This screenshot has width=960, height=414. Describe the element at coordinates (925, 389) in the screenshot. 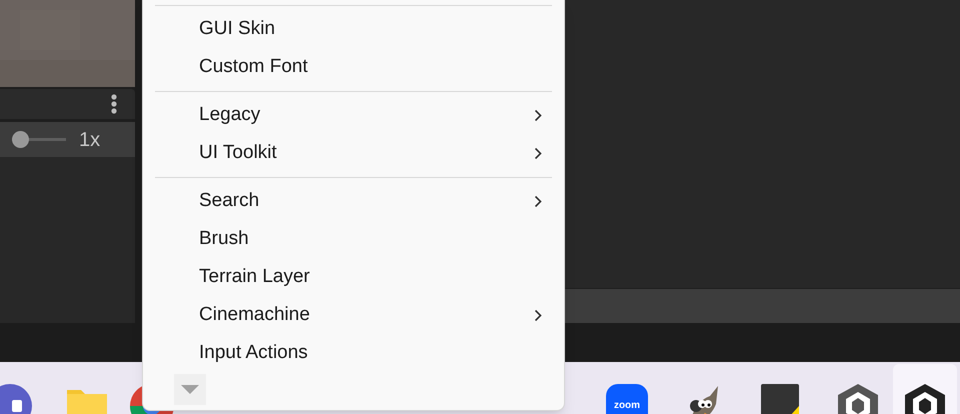

I see `taskbar-button` at that location.